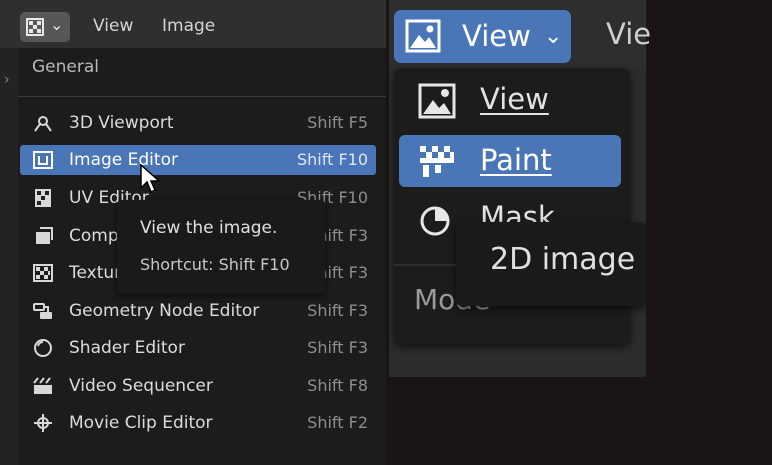  Describe the element at coordinates (43, 198) in the screenshot. I see `uv-editor-icon` at that location.